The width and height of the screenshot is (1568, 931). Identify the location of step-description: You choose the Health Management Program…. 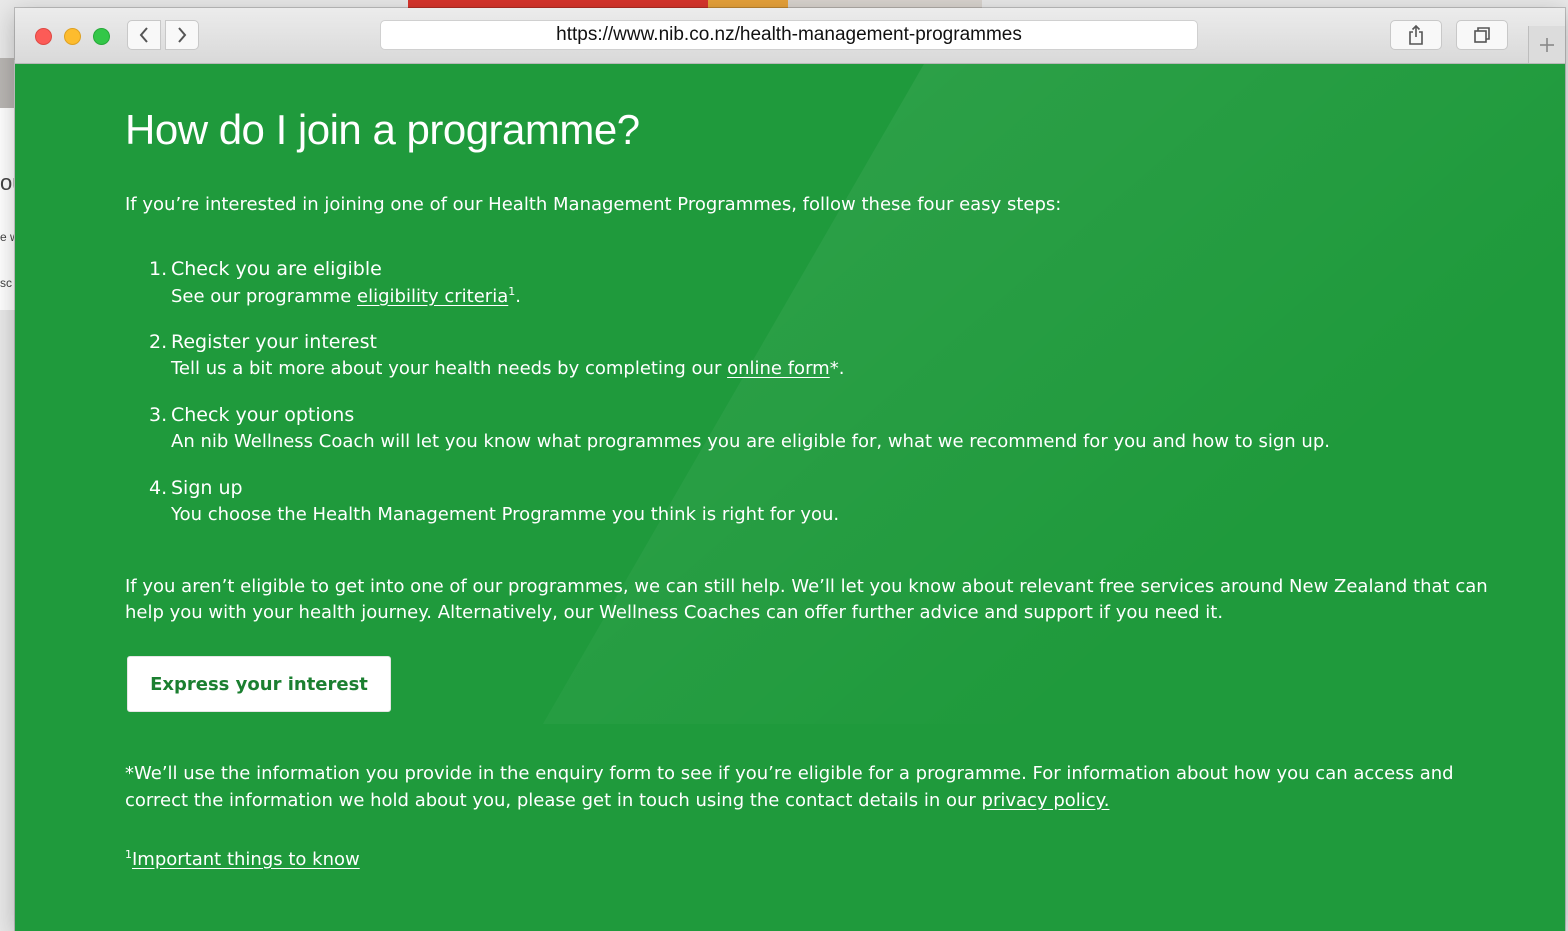
(505, 514).